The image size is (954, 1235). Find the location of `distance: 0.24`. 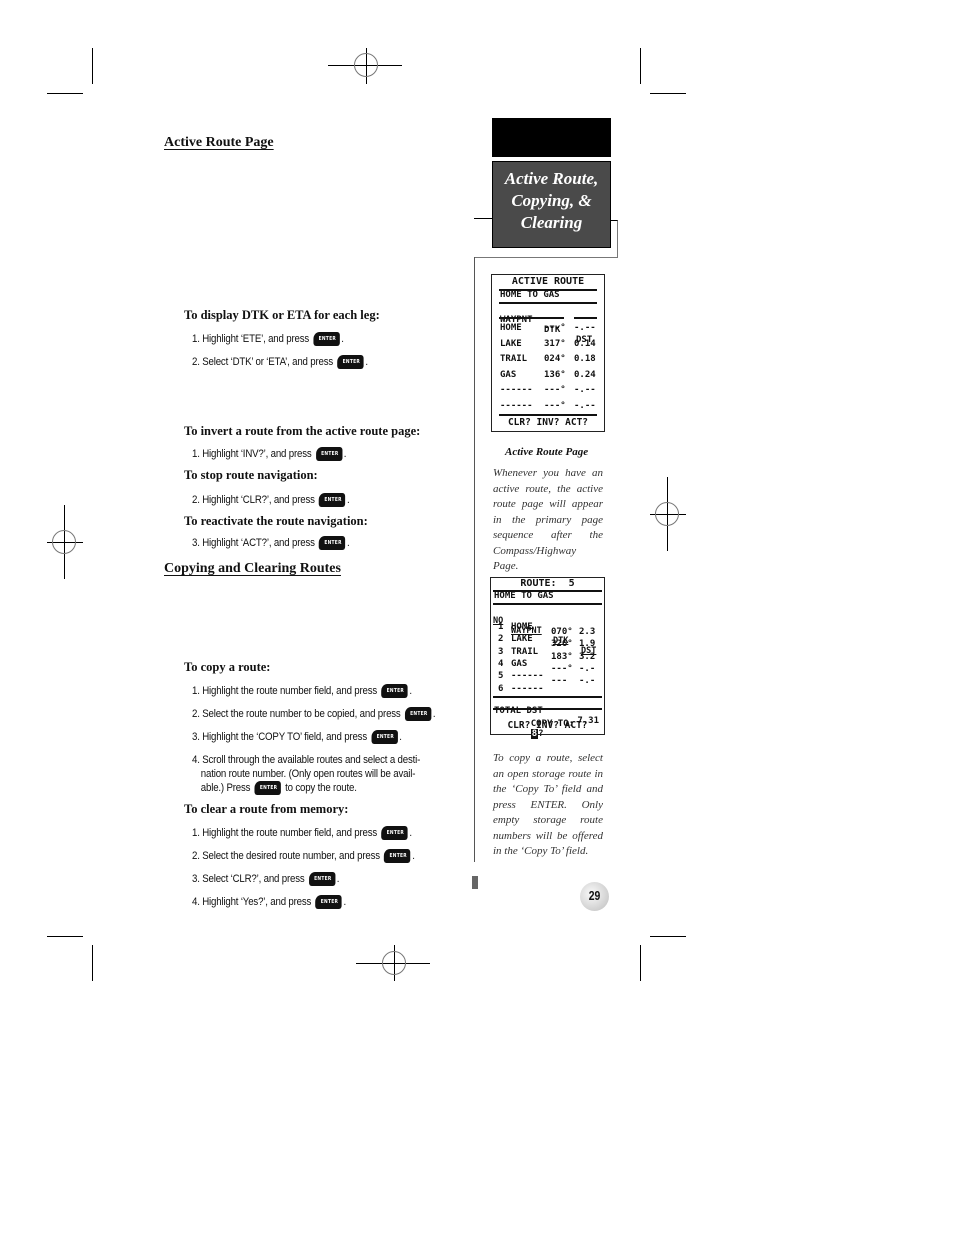

distance: 0.24 is located at coordinates (585, 374).